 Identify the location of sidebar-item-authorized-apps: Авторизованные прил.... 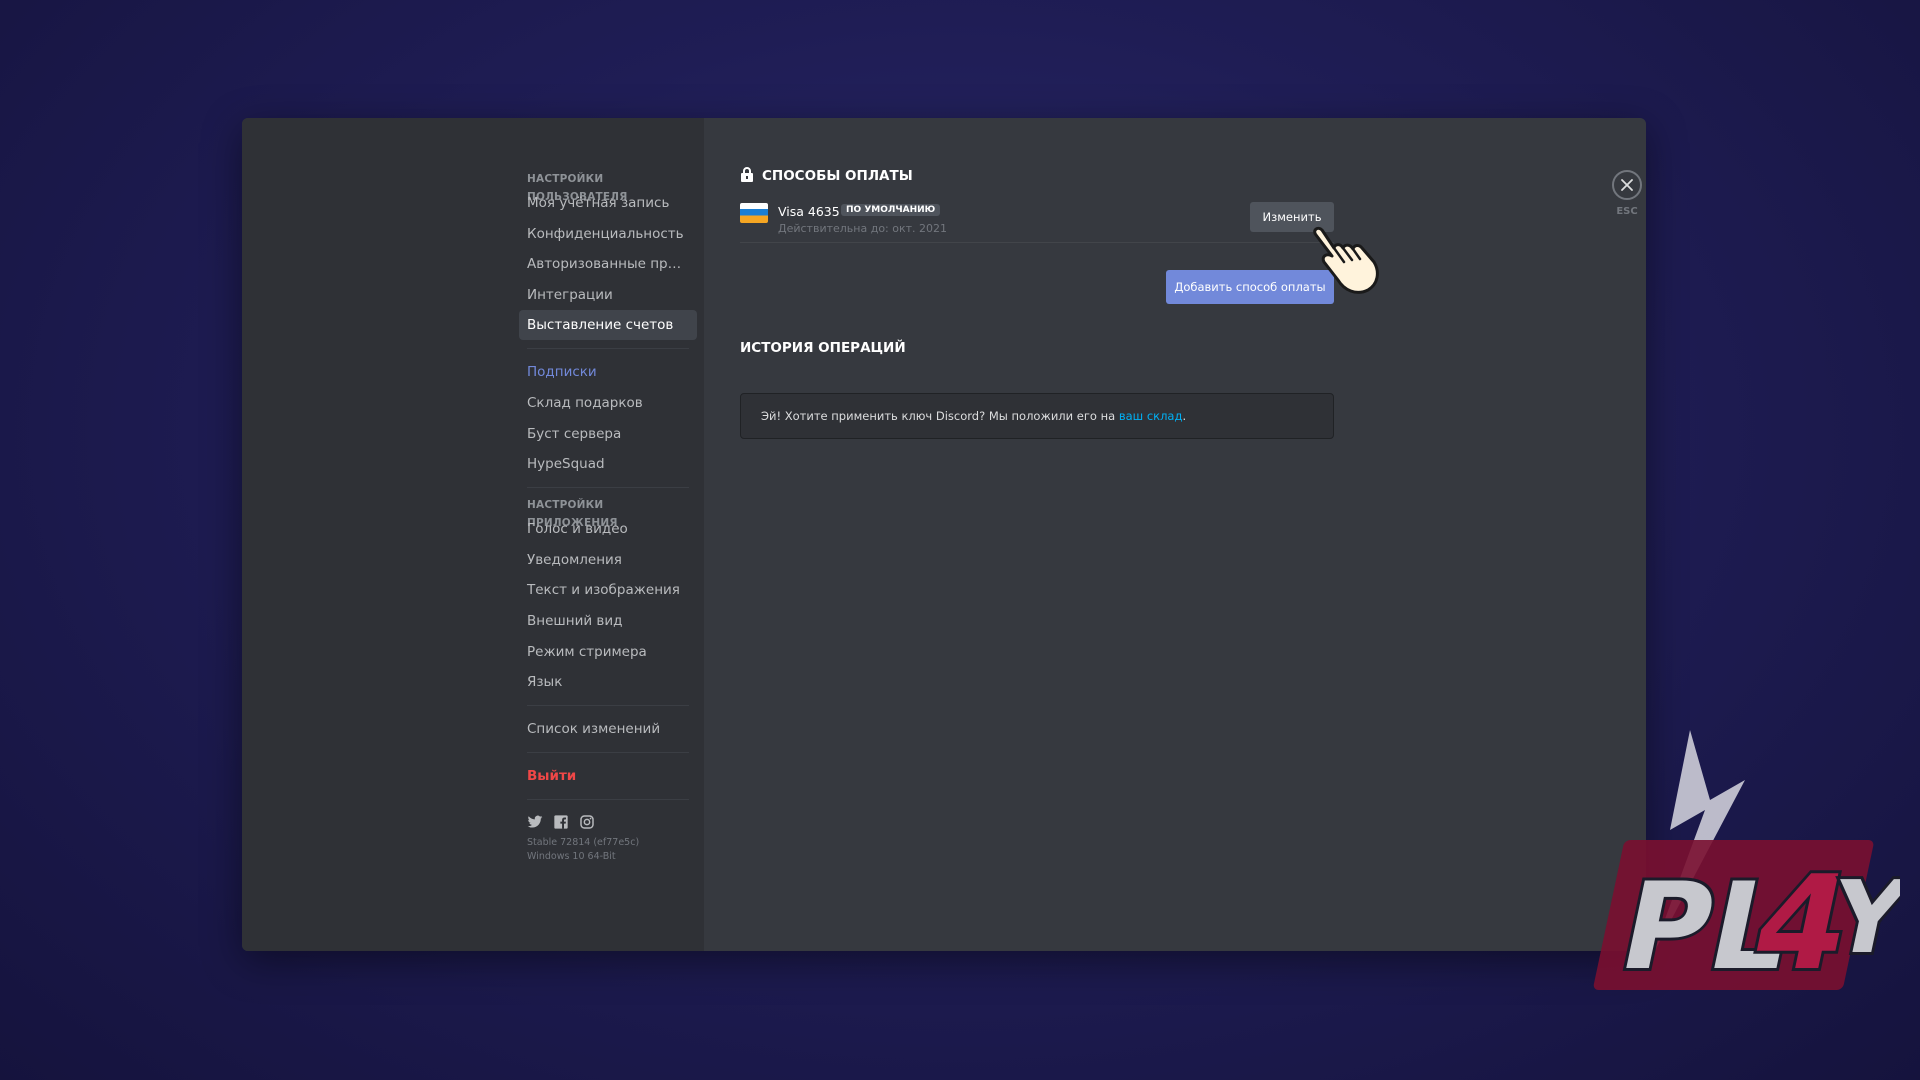
(608, 264).